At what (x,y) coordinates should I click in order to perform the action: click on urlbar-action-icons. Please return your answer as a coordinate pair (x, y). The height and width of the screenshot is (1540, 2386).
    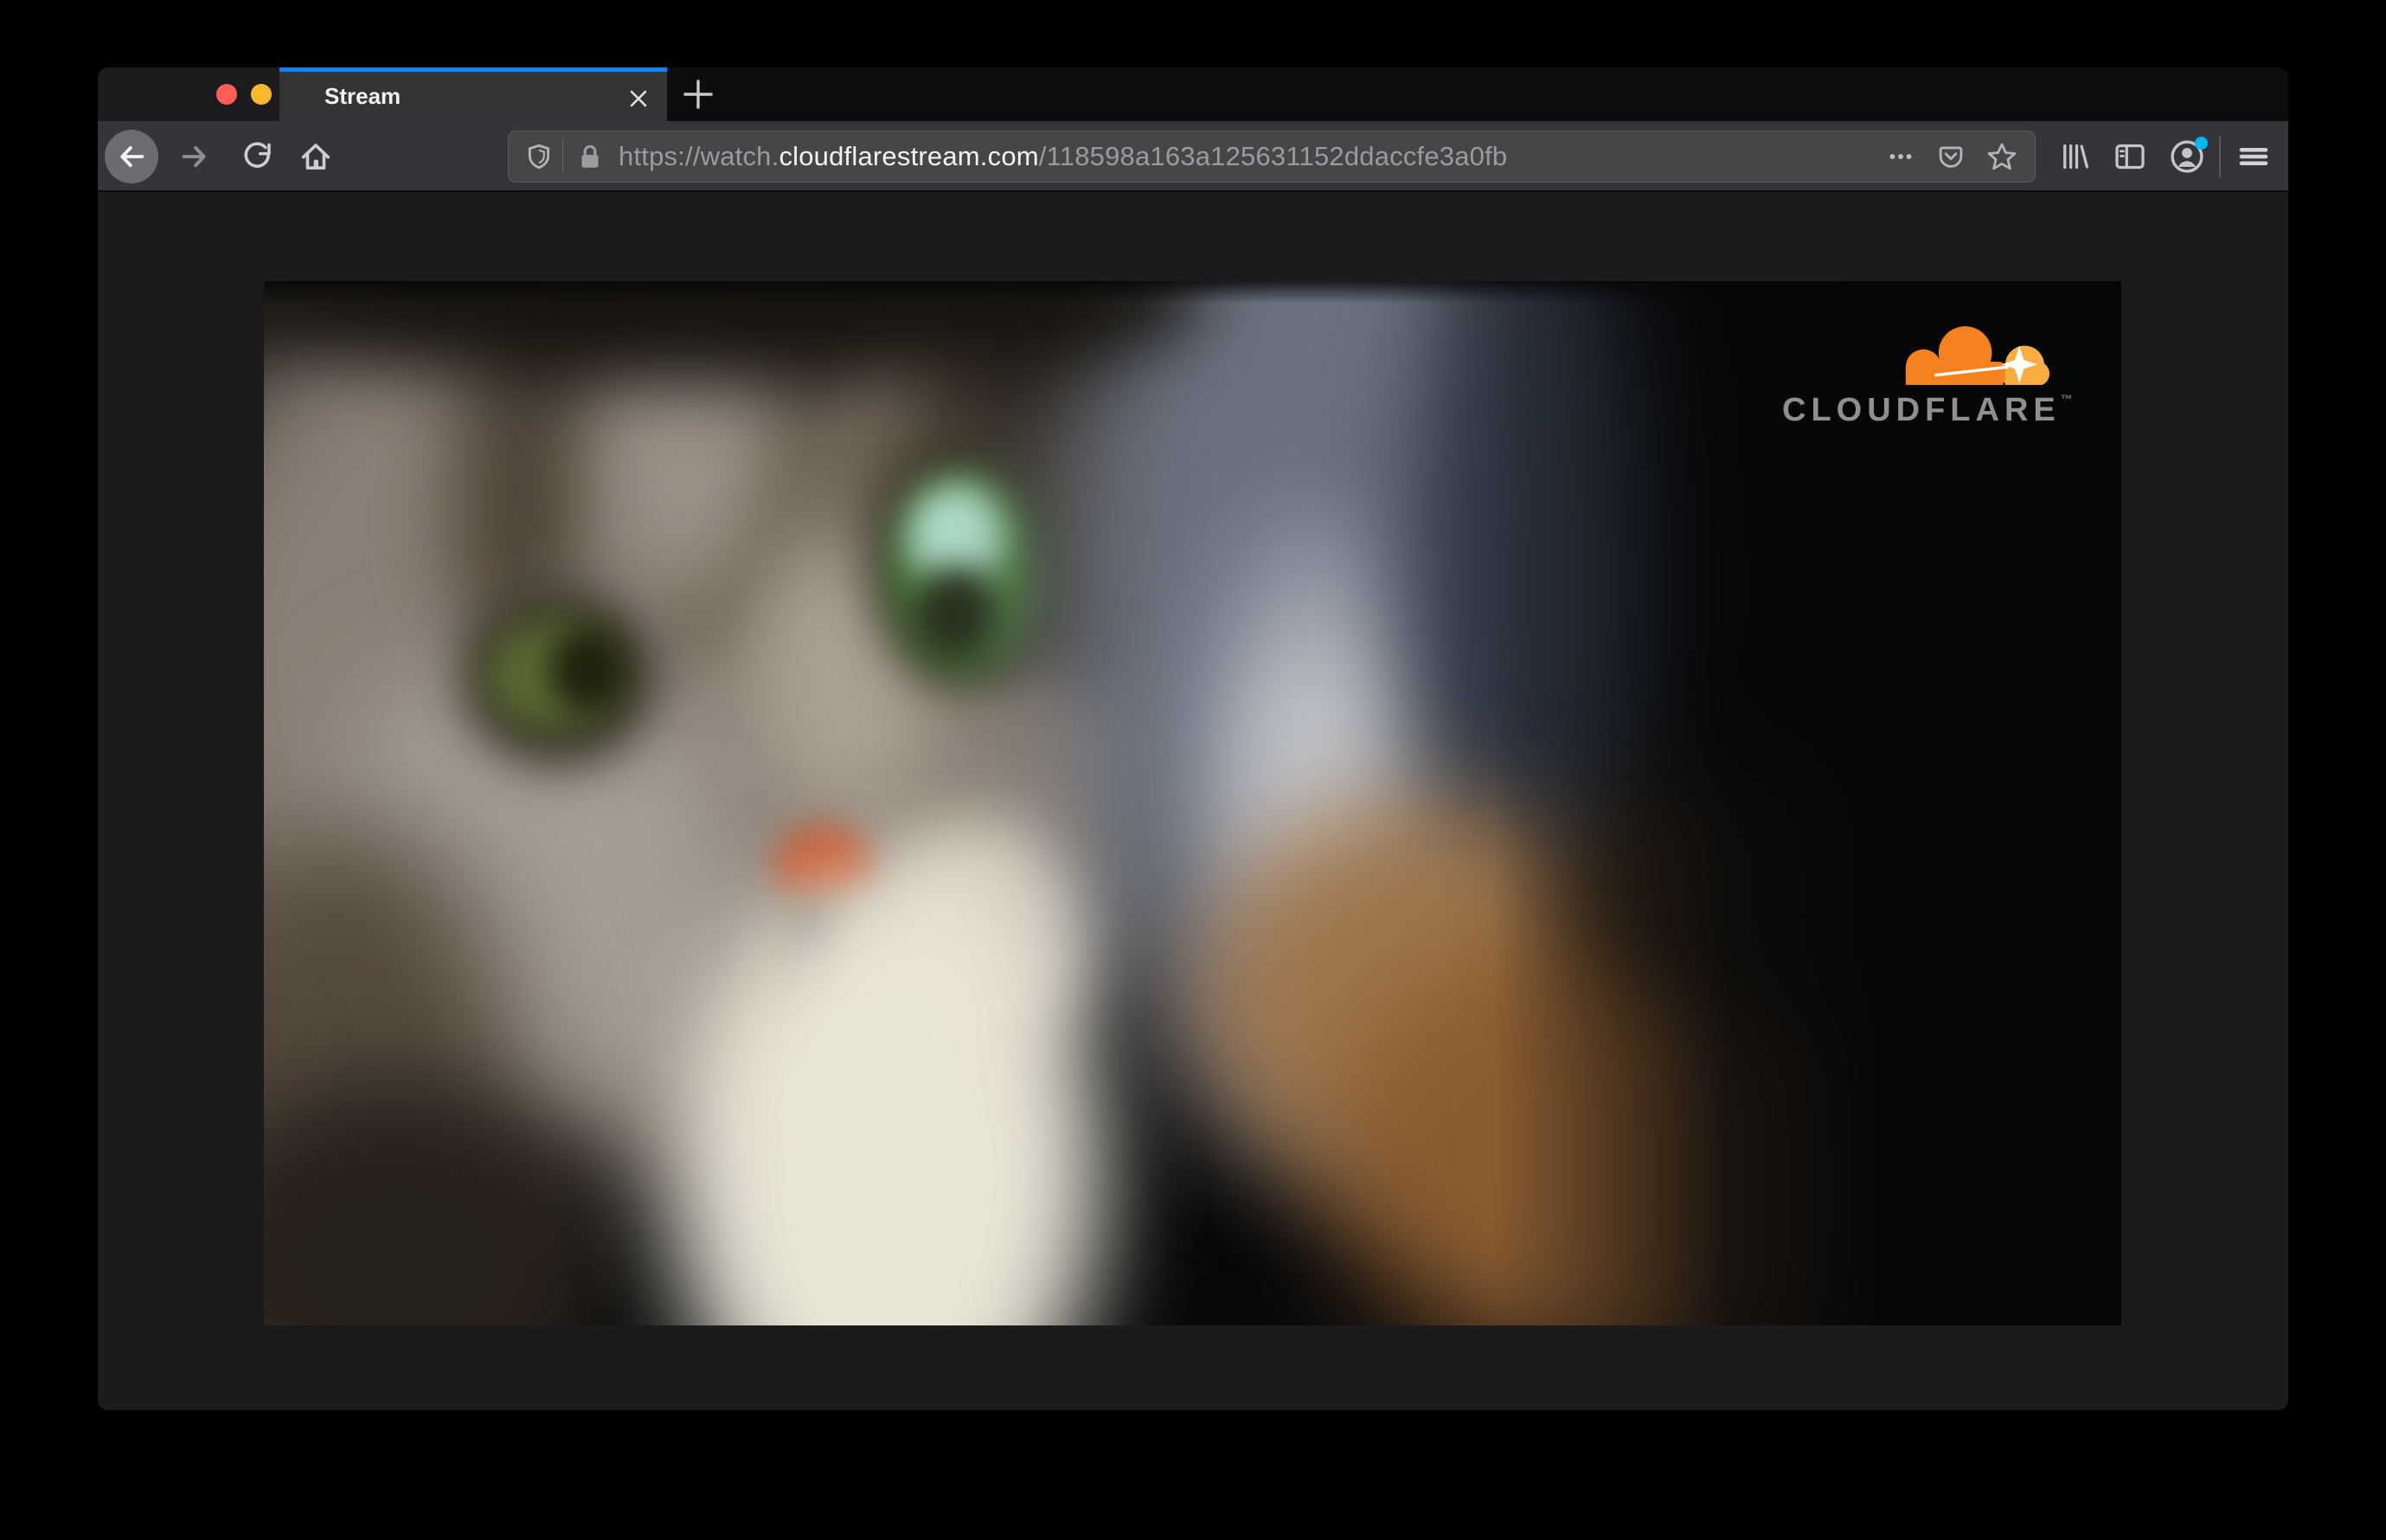
    Looking at the image, I should click on (1961, 156).